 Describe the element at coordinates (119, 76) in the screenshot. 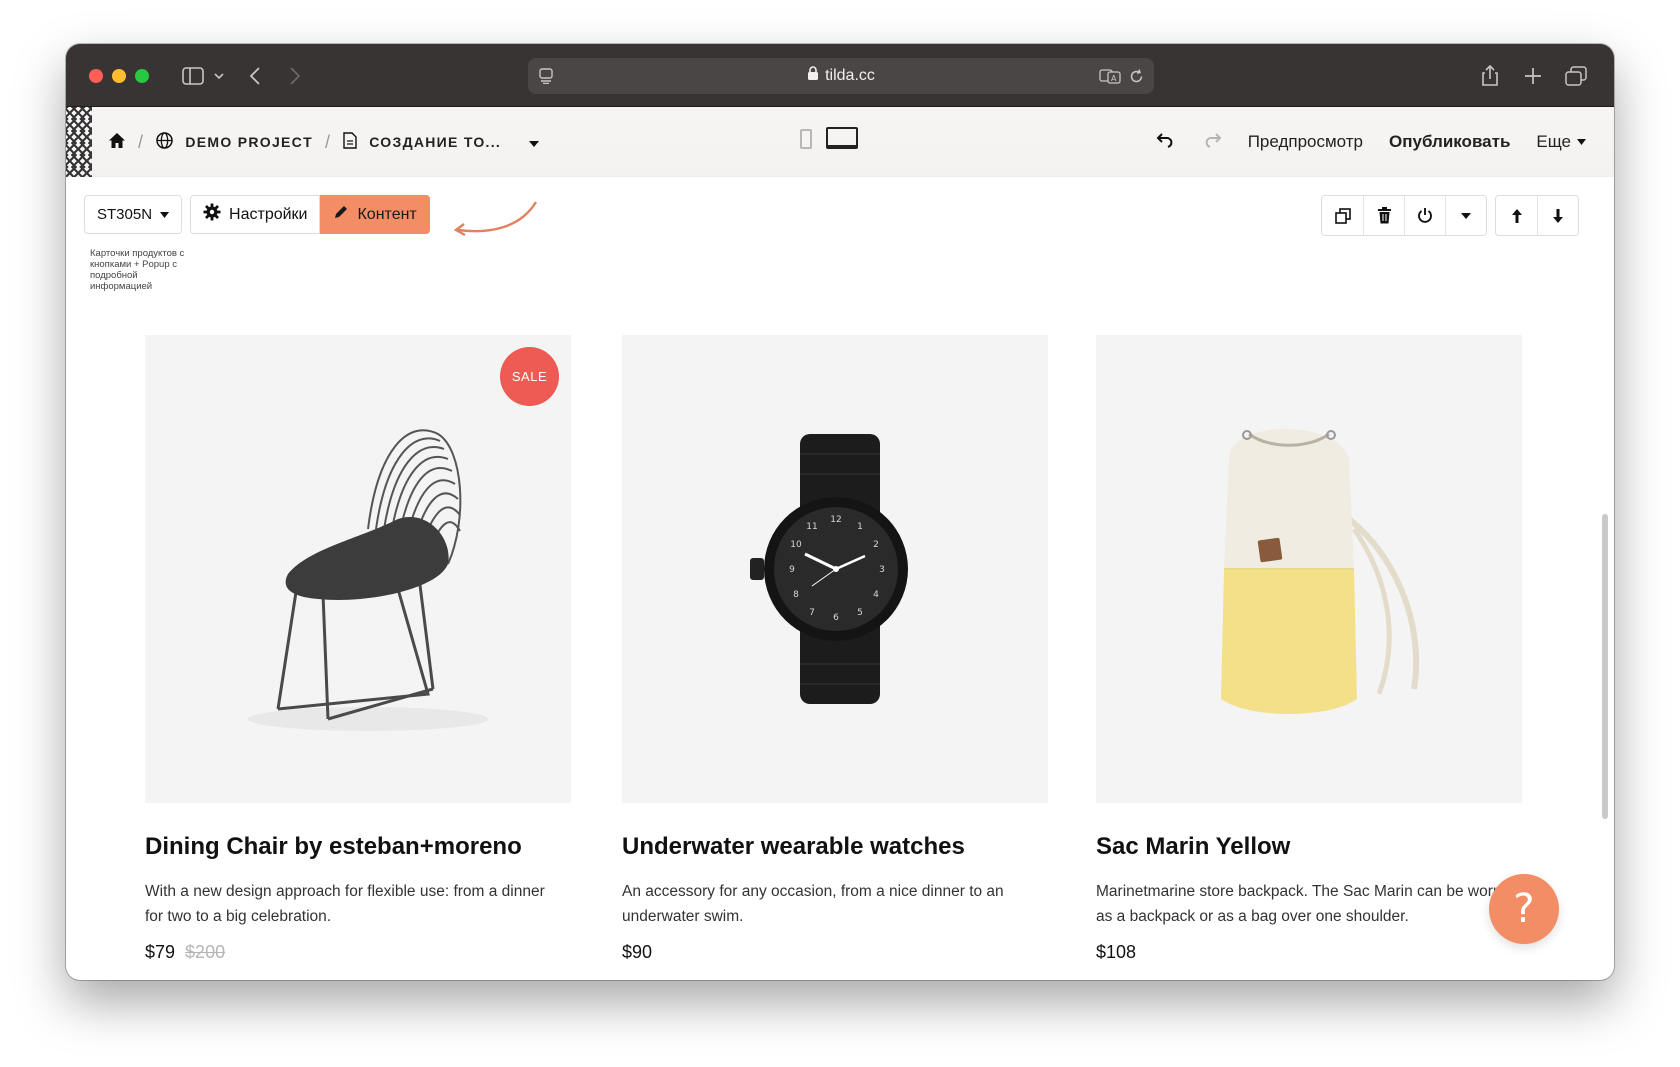

I see `minimize-window-button` at that location.